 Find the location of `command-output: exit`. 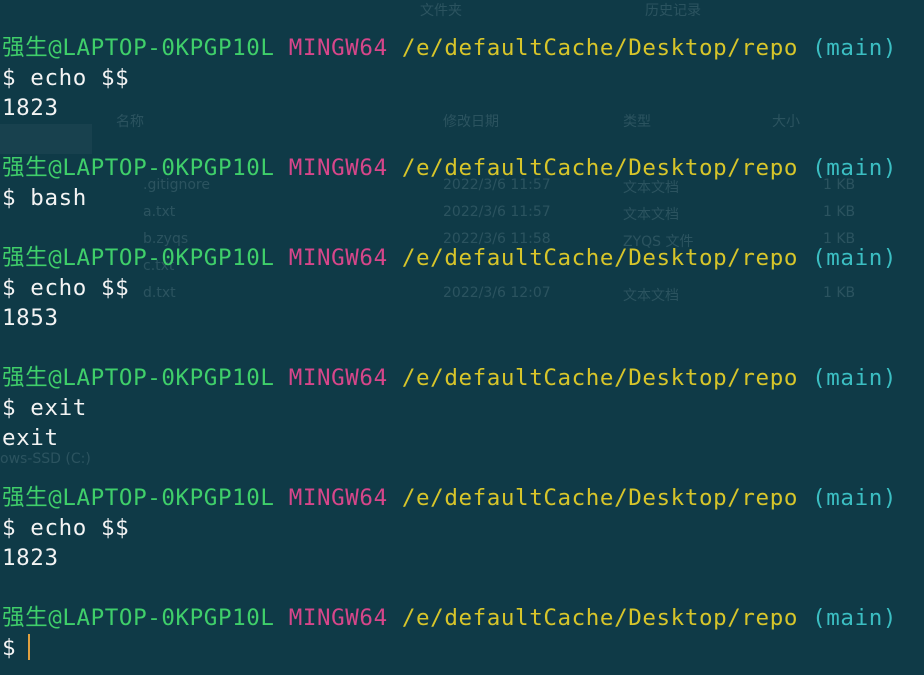

command-output: exit is located at coordinates (30, 438).